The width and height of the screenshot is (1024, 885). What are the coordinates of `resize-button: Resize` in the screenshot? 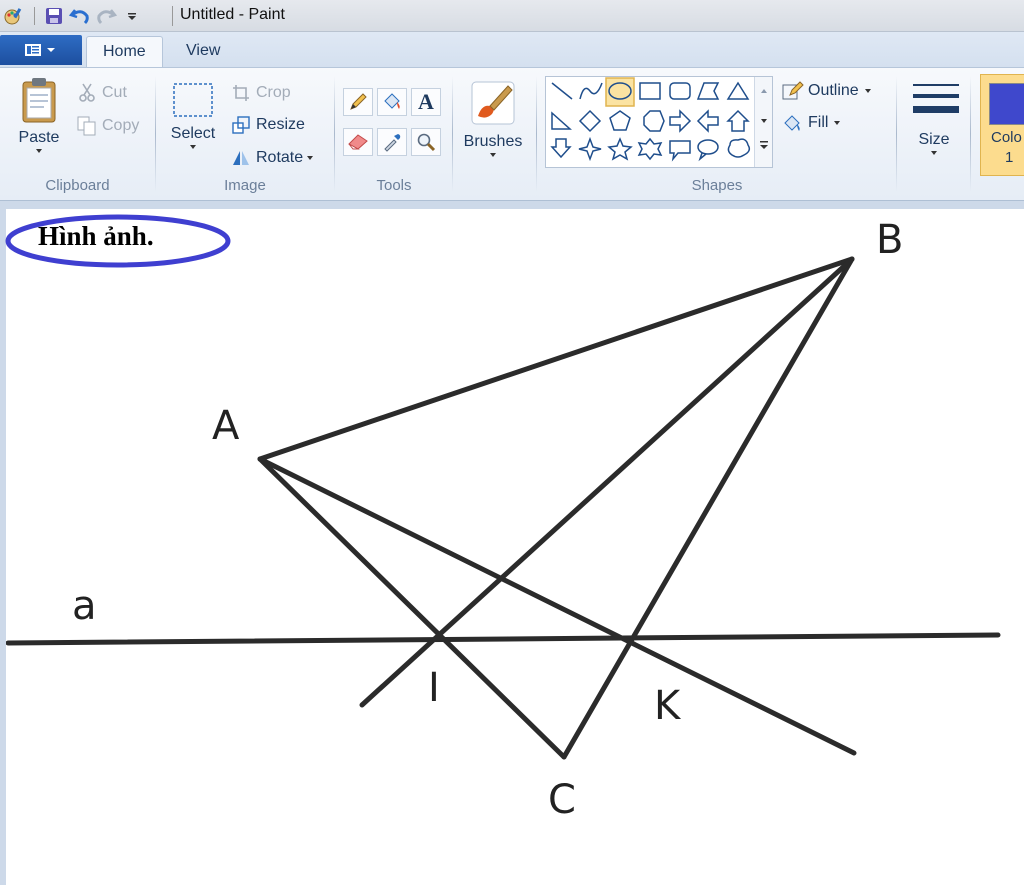 It's located at (267, 125).